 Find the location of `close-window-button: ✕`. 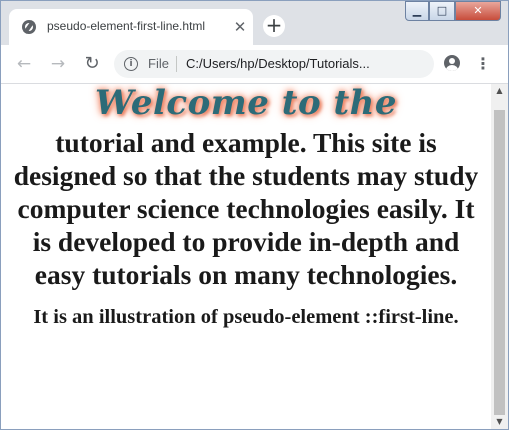

close-window-button: ✕ is located at coordinates (478, 11).